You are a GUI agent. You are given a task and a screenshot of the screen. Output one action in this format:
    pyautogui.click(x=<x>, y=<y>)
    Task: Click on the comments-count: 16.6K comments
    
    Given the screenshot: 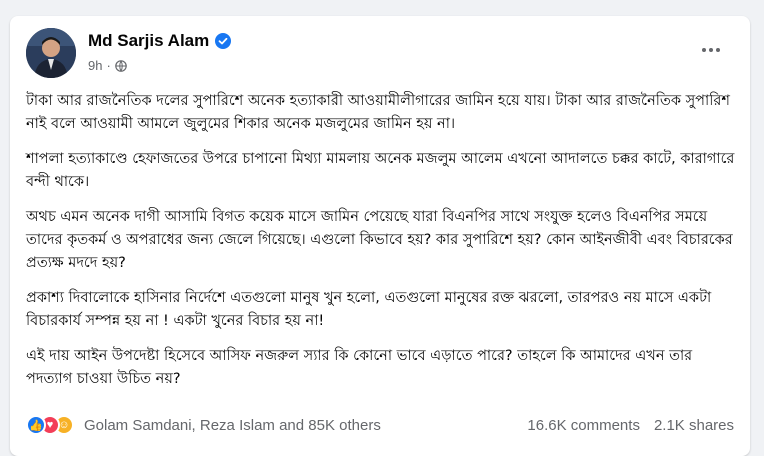 What is the action you would take?
    pyautogui.click(x=583, y=425)
    